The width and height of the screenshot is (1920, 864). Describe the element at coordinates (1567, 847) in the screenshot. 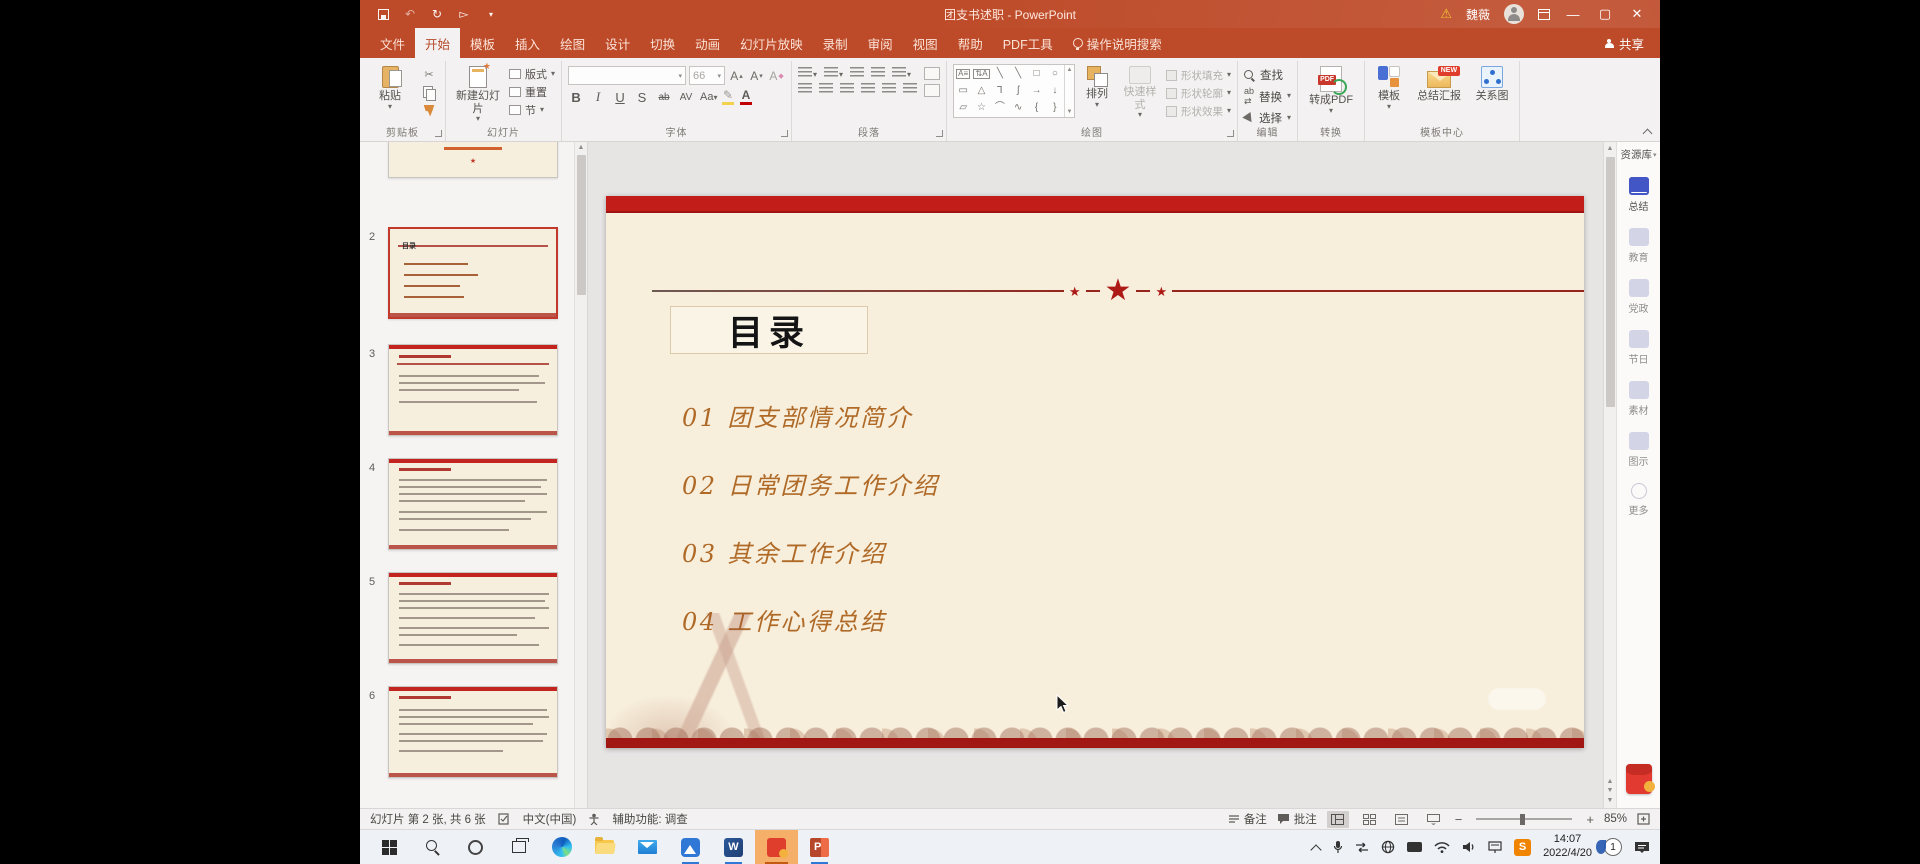

I see `taskbar-clock: 14:07 2022/4/20` at that location.